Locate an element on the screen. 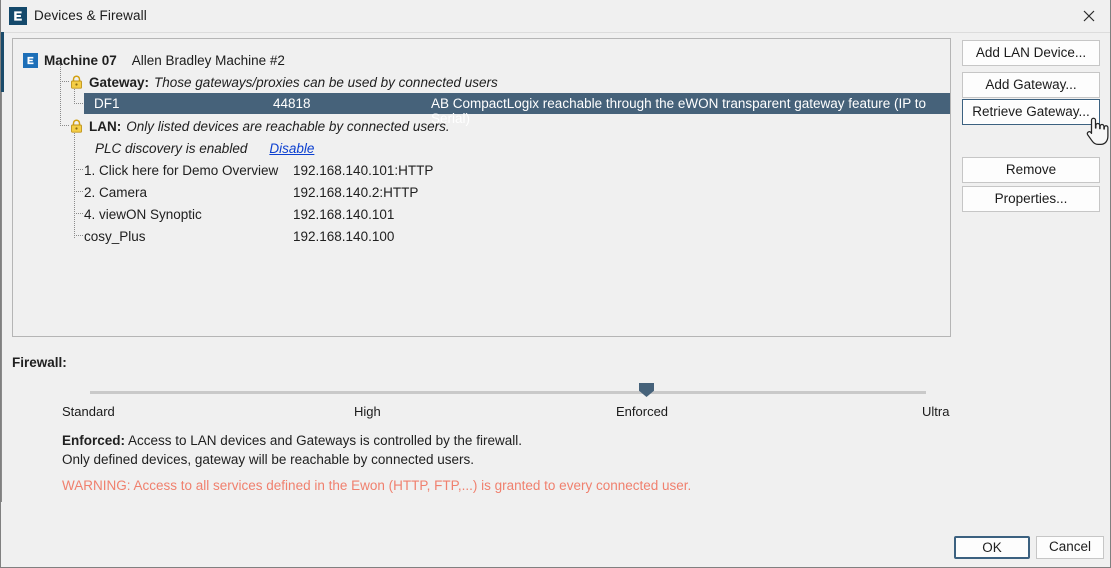 The image size is (1111, 568). tree-branch-dev2 is located at coordinates (78, 192).